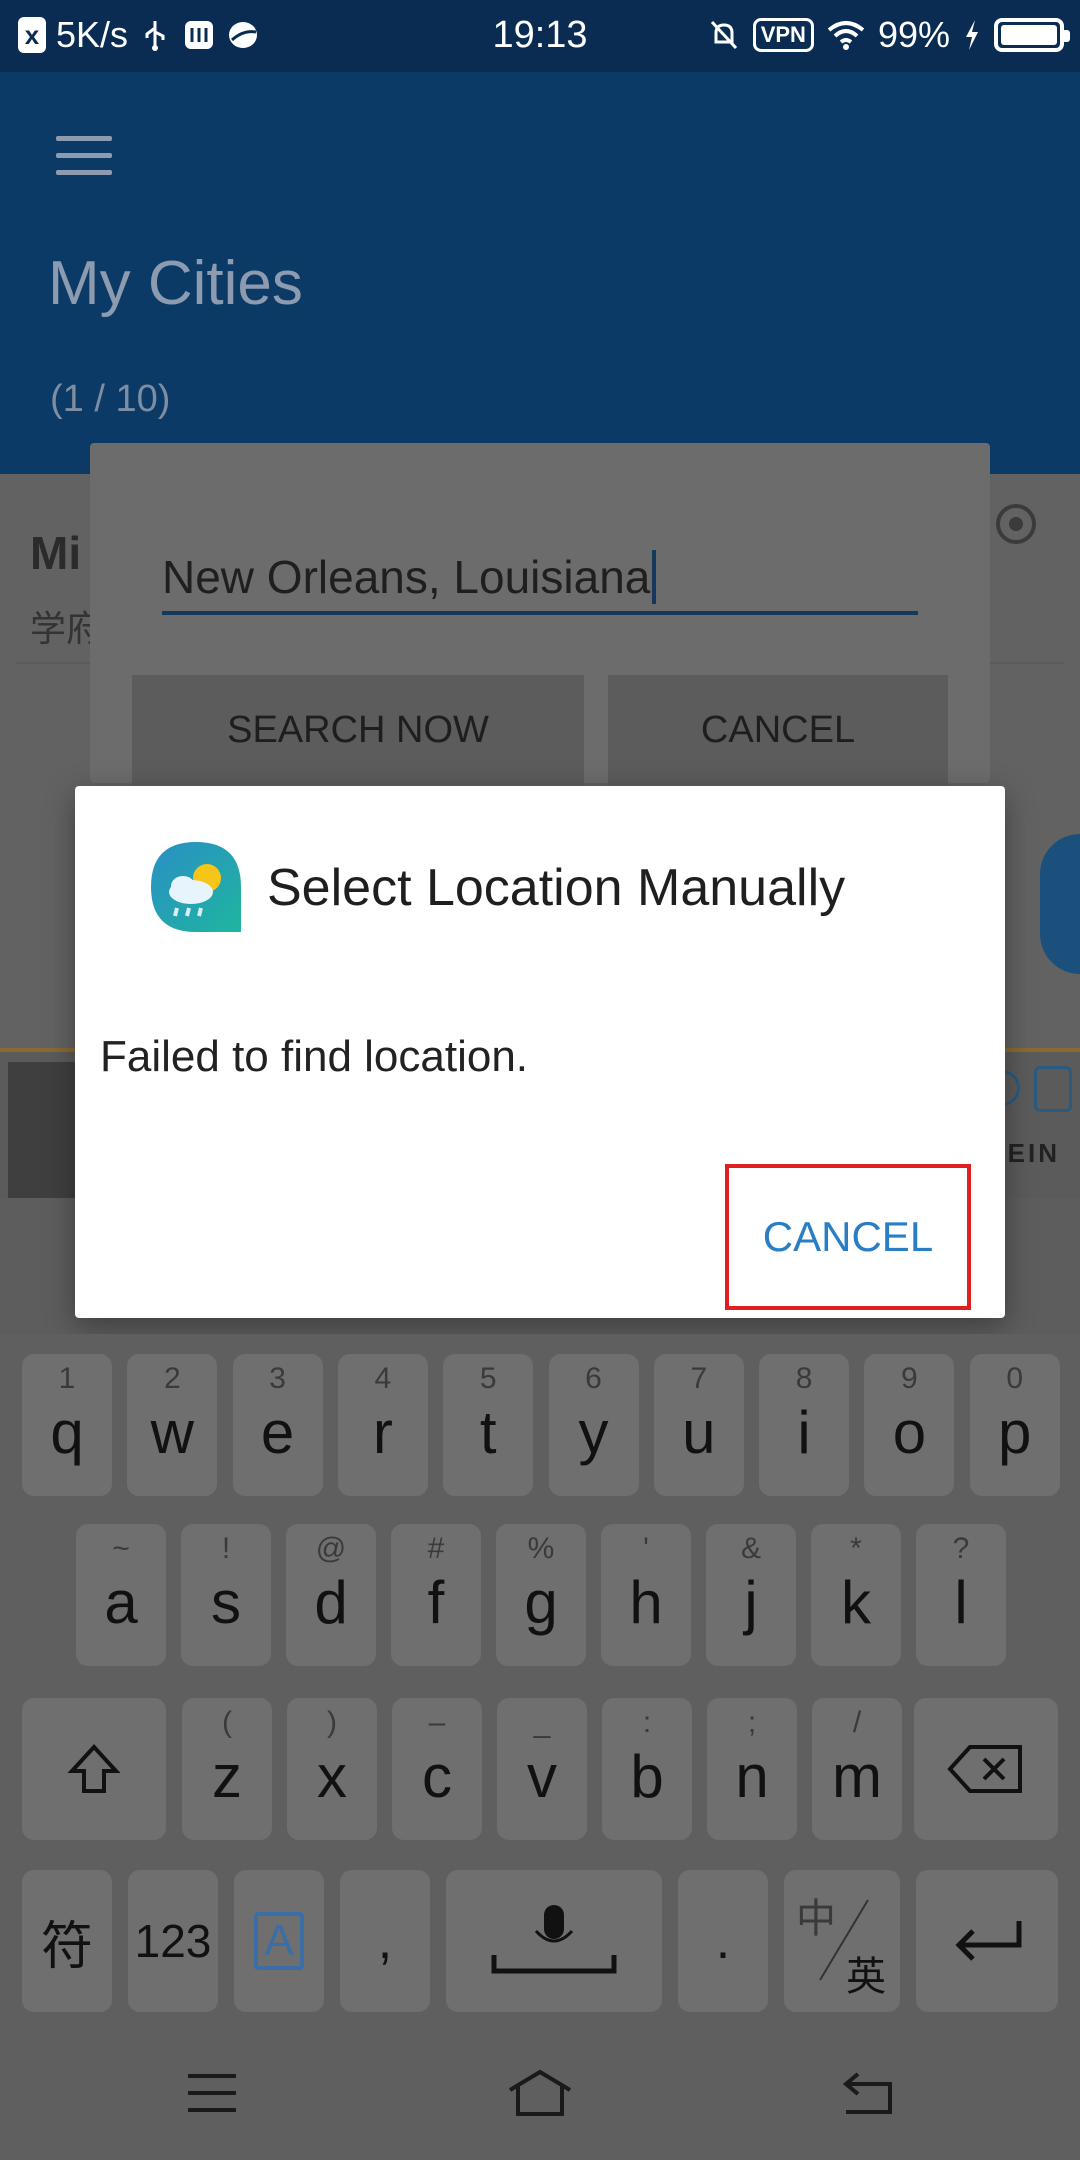 The height and width of the screenshot is (2160, 1080). I want to click on comma-key: ,, so click(385, 1941).